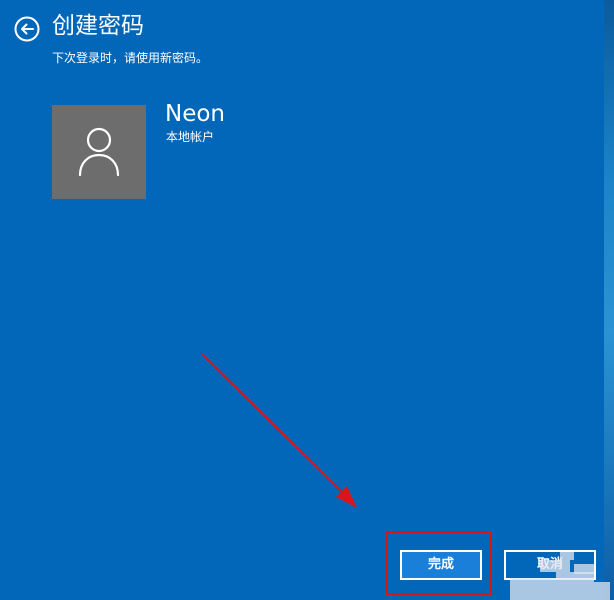 Image resolution: width=614 pixels, height=600 pixels. I want to click on user-silhouette-icon, so click(99, 152).